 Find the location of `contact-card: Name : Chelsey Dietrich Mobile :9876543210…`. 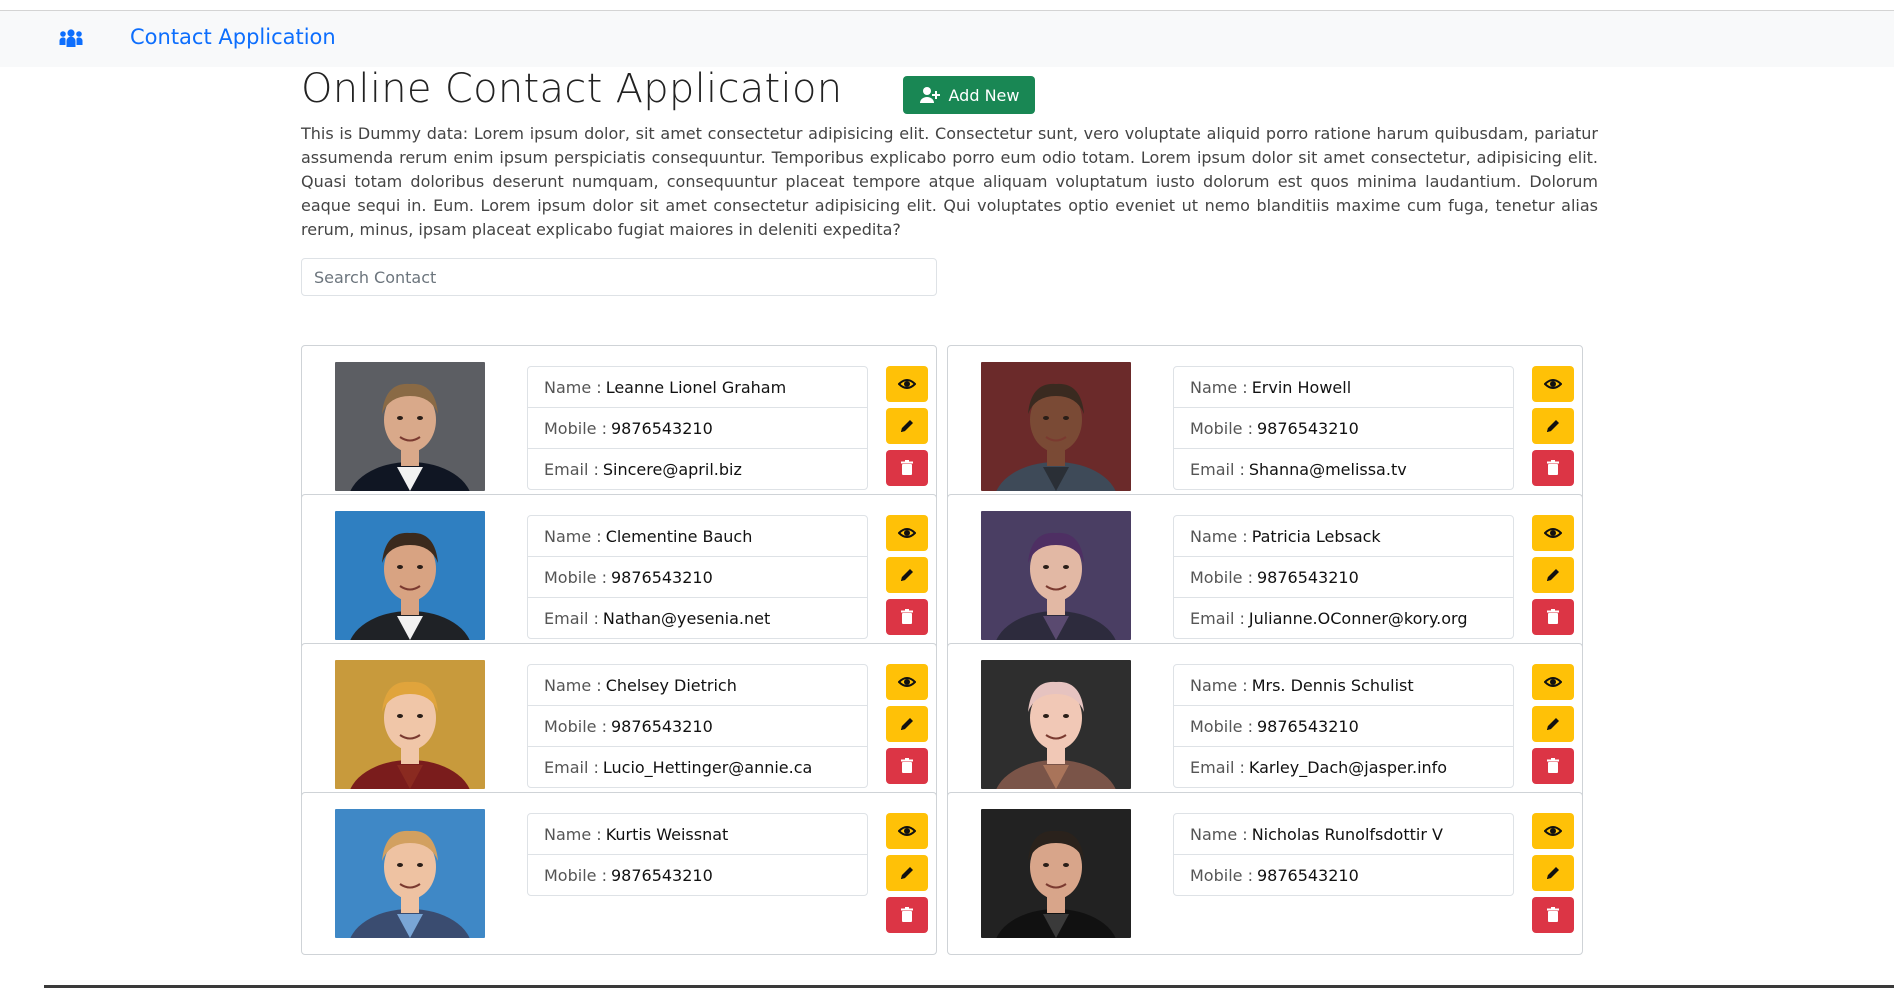

contact-card: Name : Chelsey Dietrich Mobile :9876543210… is located at coordinates (619, 724).